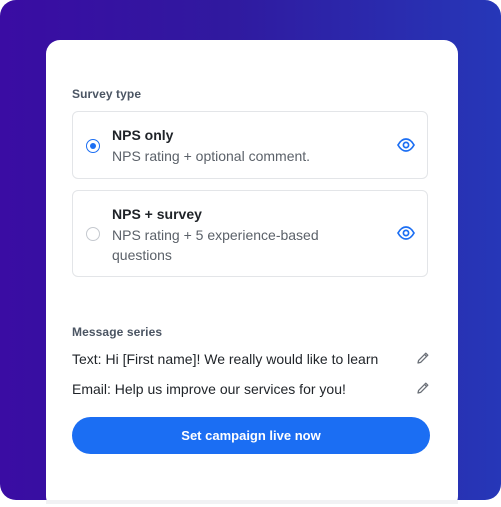  What do you see at coordinates (252, 502) in the screenshot?
I see `card-shadow` at bounding box center [252, 502].